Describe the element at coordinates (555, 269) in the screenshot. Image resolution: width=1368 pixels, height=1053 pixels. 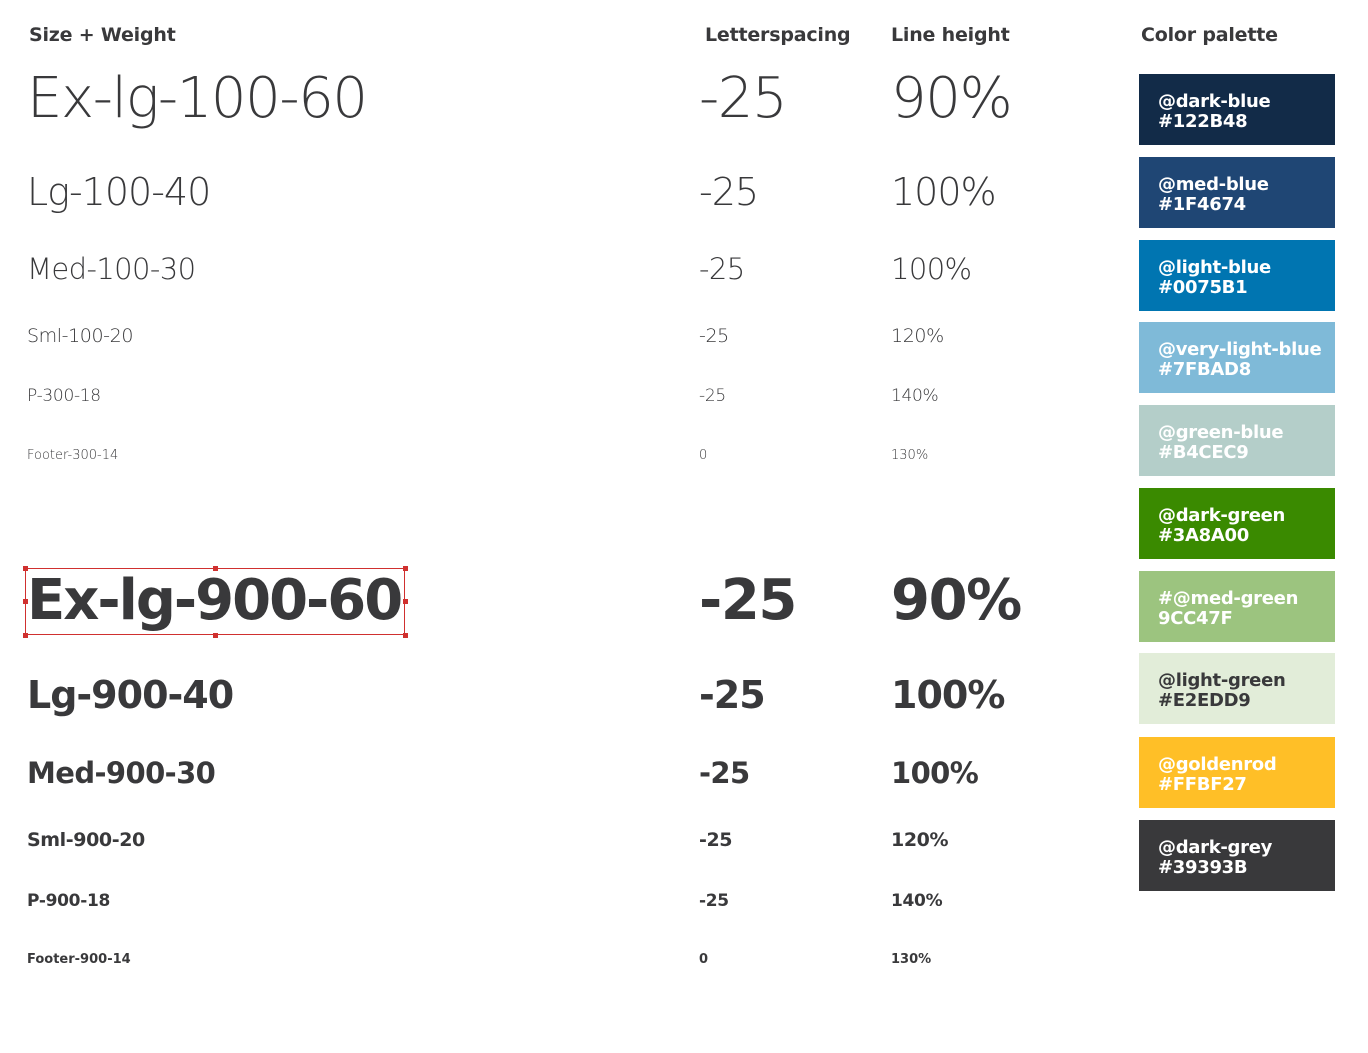
I see `type-row: Med-100-30 -25 100%` at that location.